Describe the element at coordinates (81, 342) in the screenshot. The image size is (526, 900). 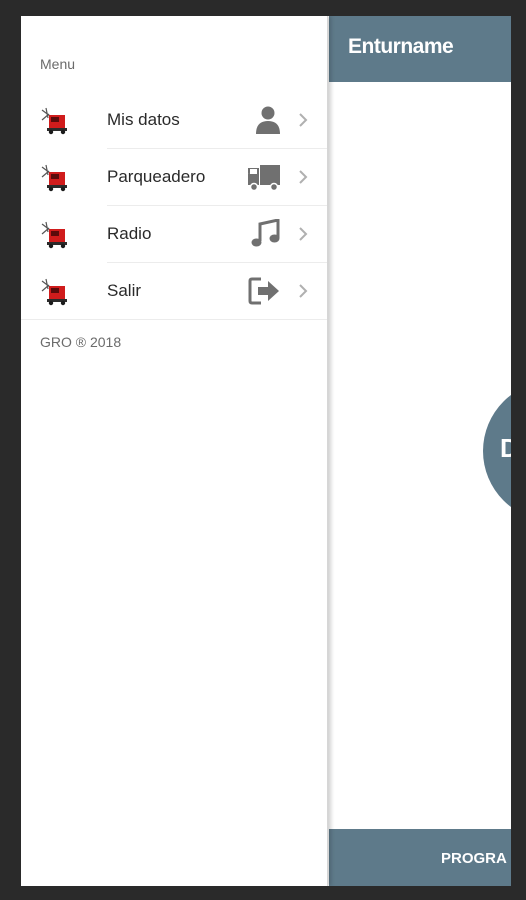
I see `copyright-text: GRO ® 2018` at that location.